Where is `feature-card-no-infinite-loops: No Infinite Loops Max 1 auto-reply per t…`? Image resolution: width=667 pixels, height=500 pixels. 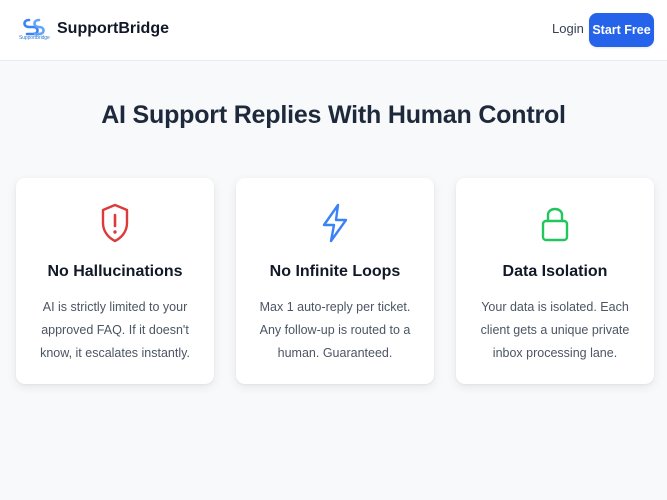 feature-card-no-infinite-loops: No Infinite Loops Max 1 auto-reply per t… is located at coordinates (335, 281).